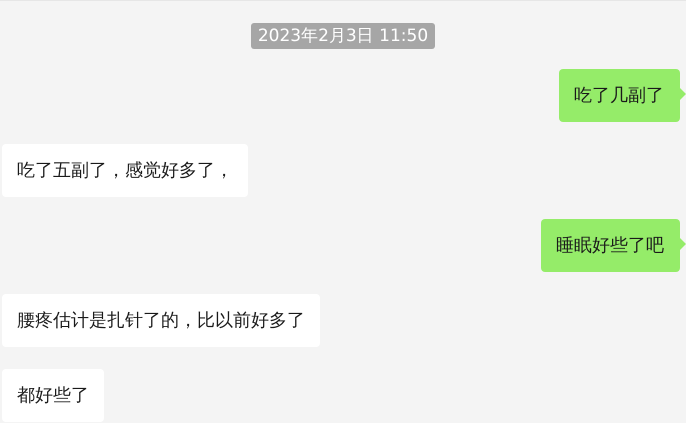  Describe the element at coordinates (125, 170) in the screenshot. I see `message-bubble: 吃了五副了，感觉好多了，` at that location.